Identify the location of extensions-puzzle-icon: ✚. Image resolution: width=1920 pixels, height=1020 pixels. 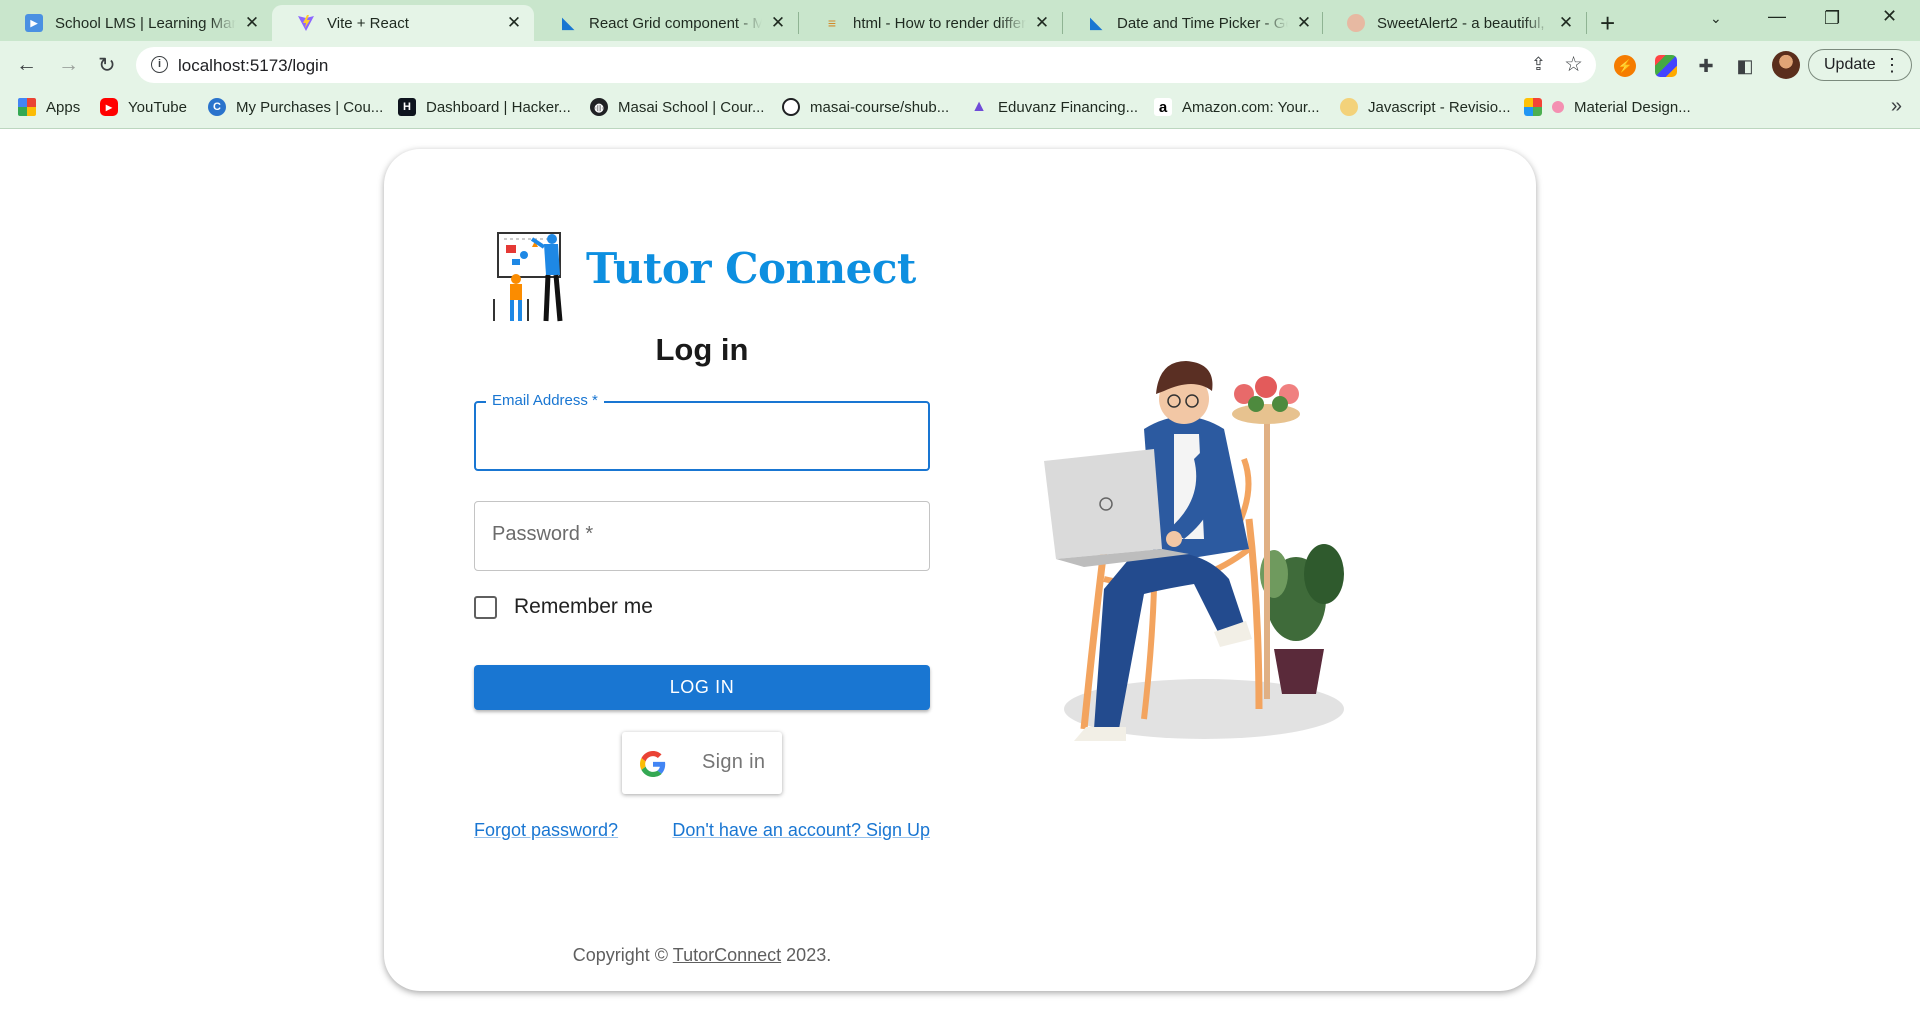
(1706, 66).